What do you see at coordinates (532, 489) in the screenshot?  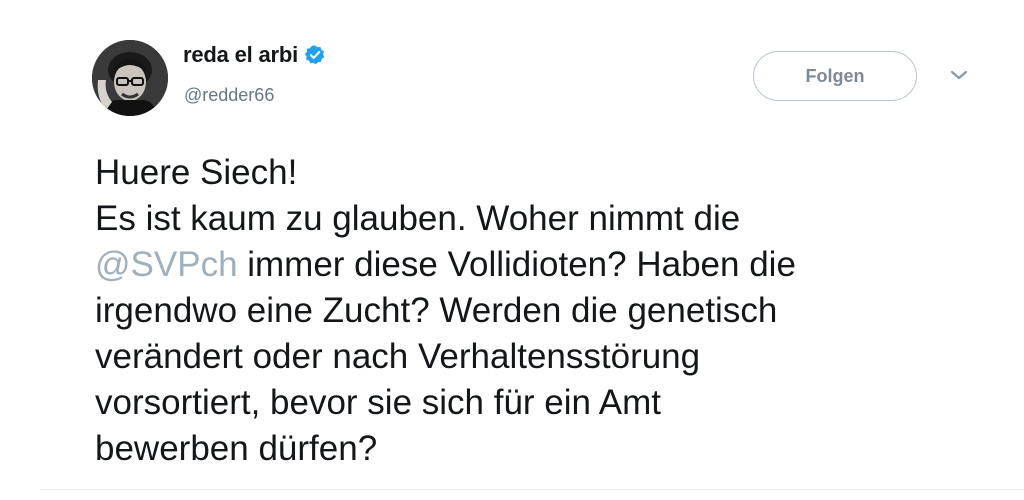 I see `divider` at bounding box center [532, 489].